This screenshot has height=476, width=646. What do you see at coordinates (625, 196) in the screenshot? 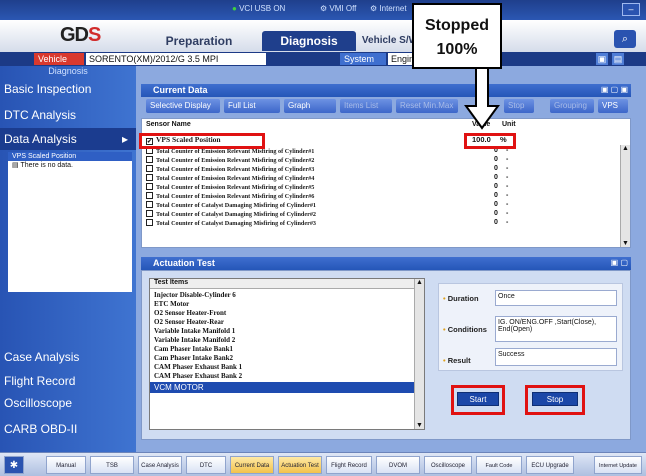
I see `sensor-list-scrollbar: ▲ ▼` at bounding box center [625, 196].